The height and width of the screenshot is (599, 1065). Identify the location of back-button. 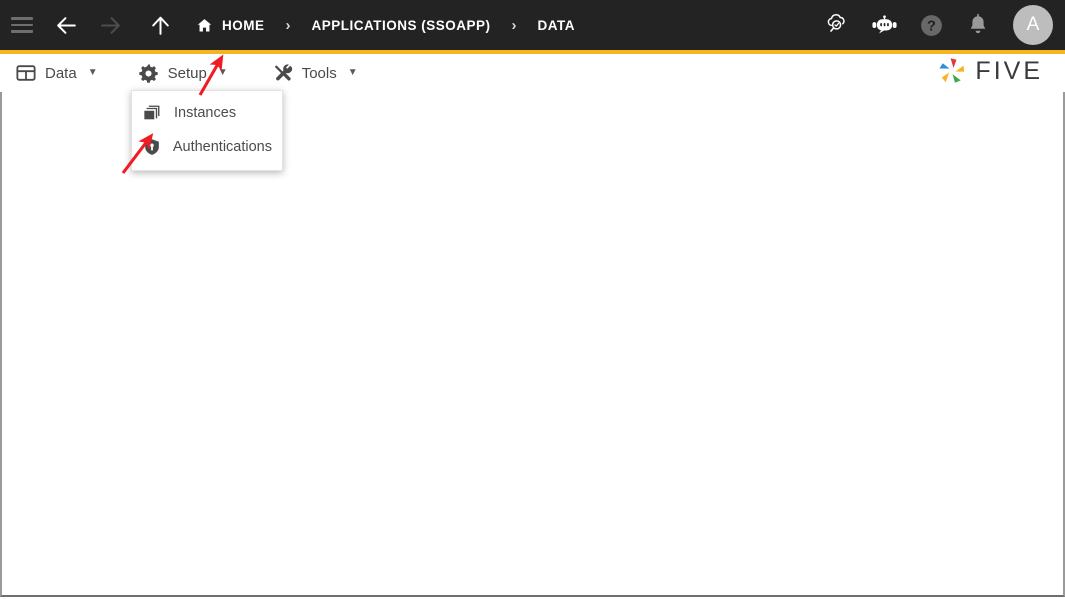
(66, 25).